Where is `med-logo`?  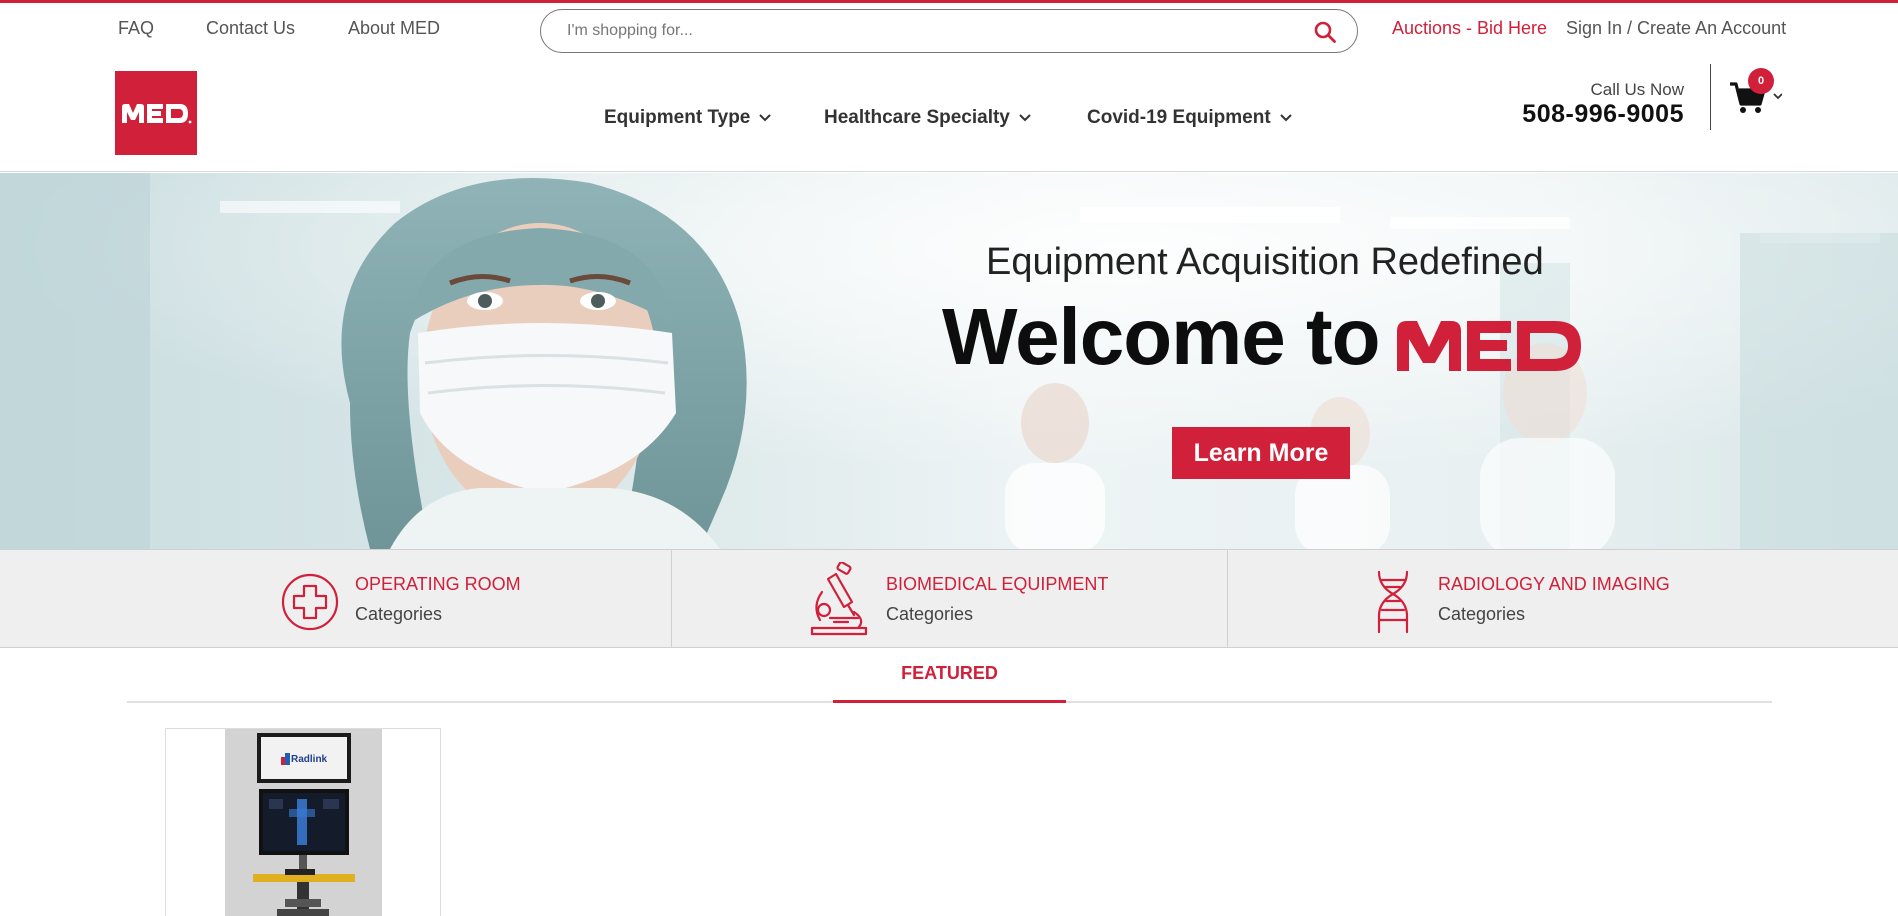 med-logo is located at coordinates (156, 113).